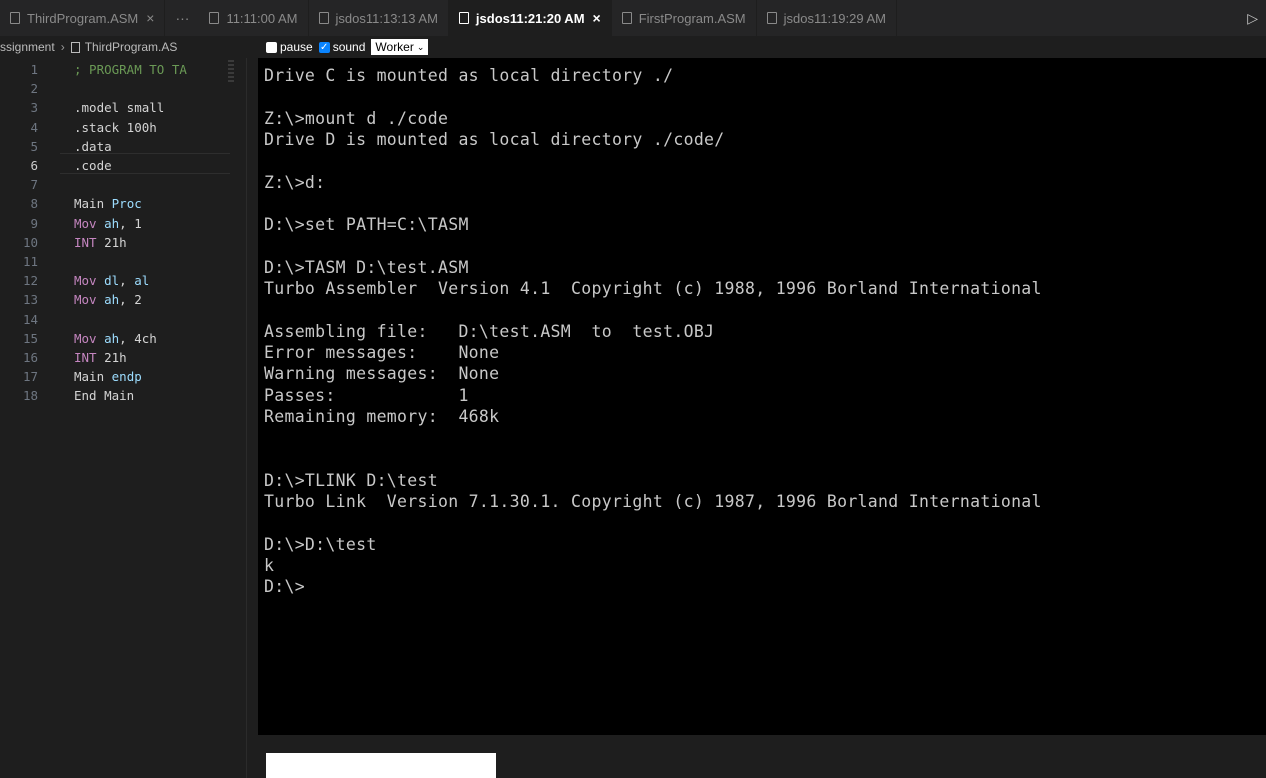 The width and height of the screenshot is (1266, 778). What do you see at coordinates (93, 165) in the screenshot?
I see `code-text: .code` at bounding box center [93, 165].